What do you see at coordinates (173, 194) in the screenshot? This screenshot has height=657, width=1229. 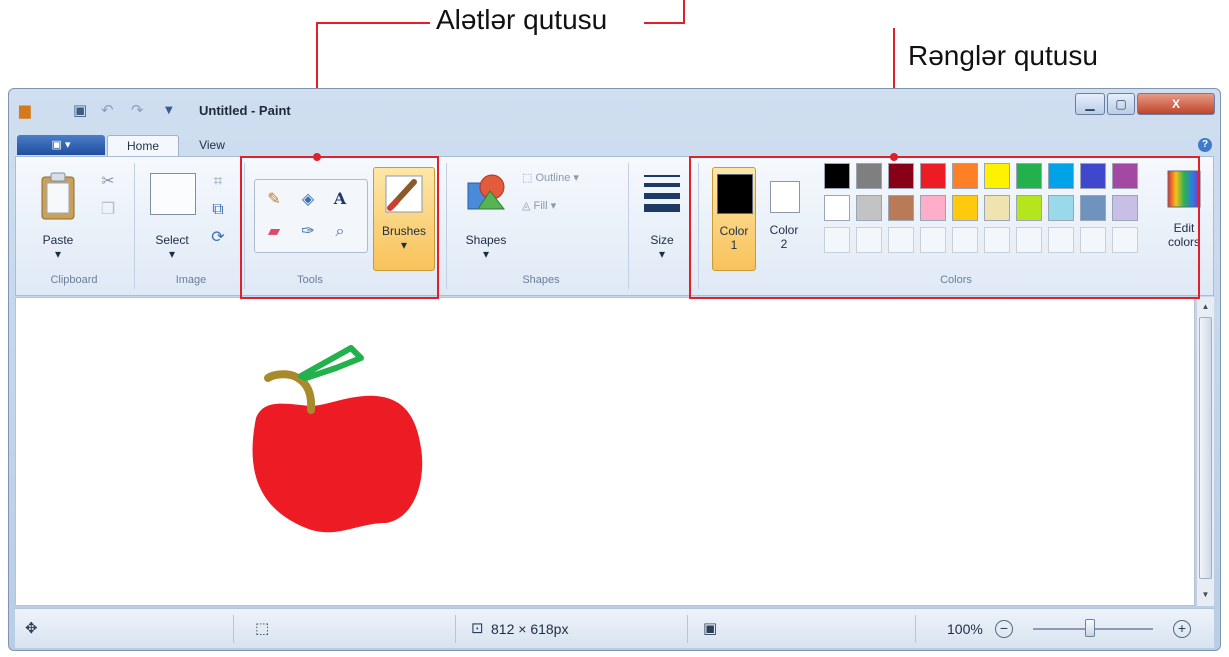 I see `select-icon` at bounding box center [173, 194].